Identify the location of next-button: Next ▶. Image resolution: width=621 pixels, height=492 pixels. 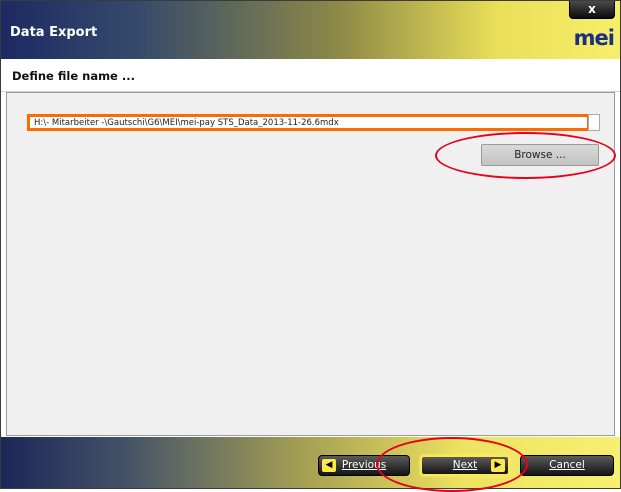
(465, 465).